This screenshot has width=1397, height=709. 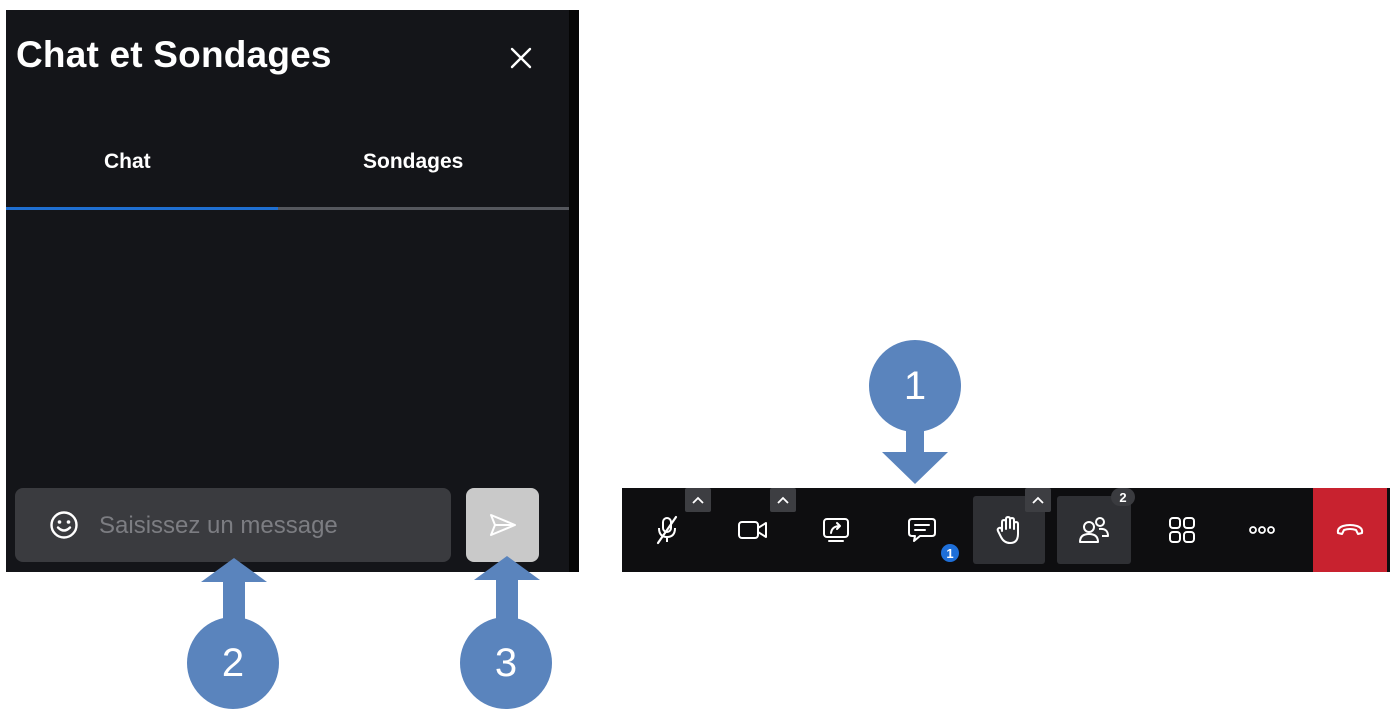 What do you see at coordinates (752, 530) in the screenshot?
I see `video-camera-icon` at bounding box center [752, 530].